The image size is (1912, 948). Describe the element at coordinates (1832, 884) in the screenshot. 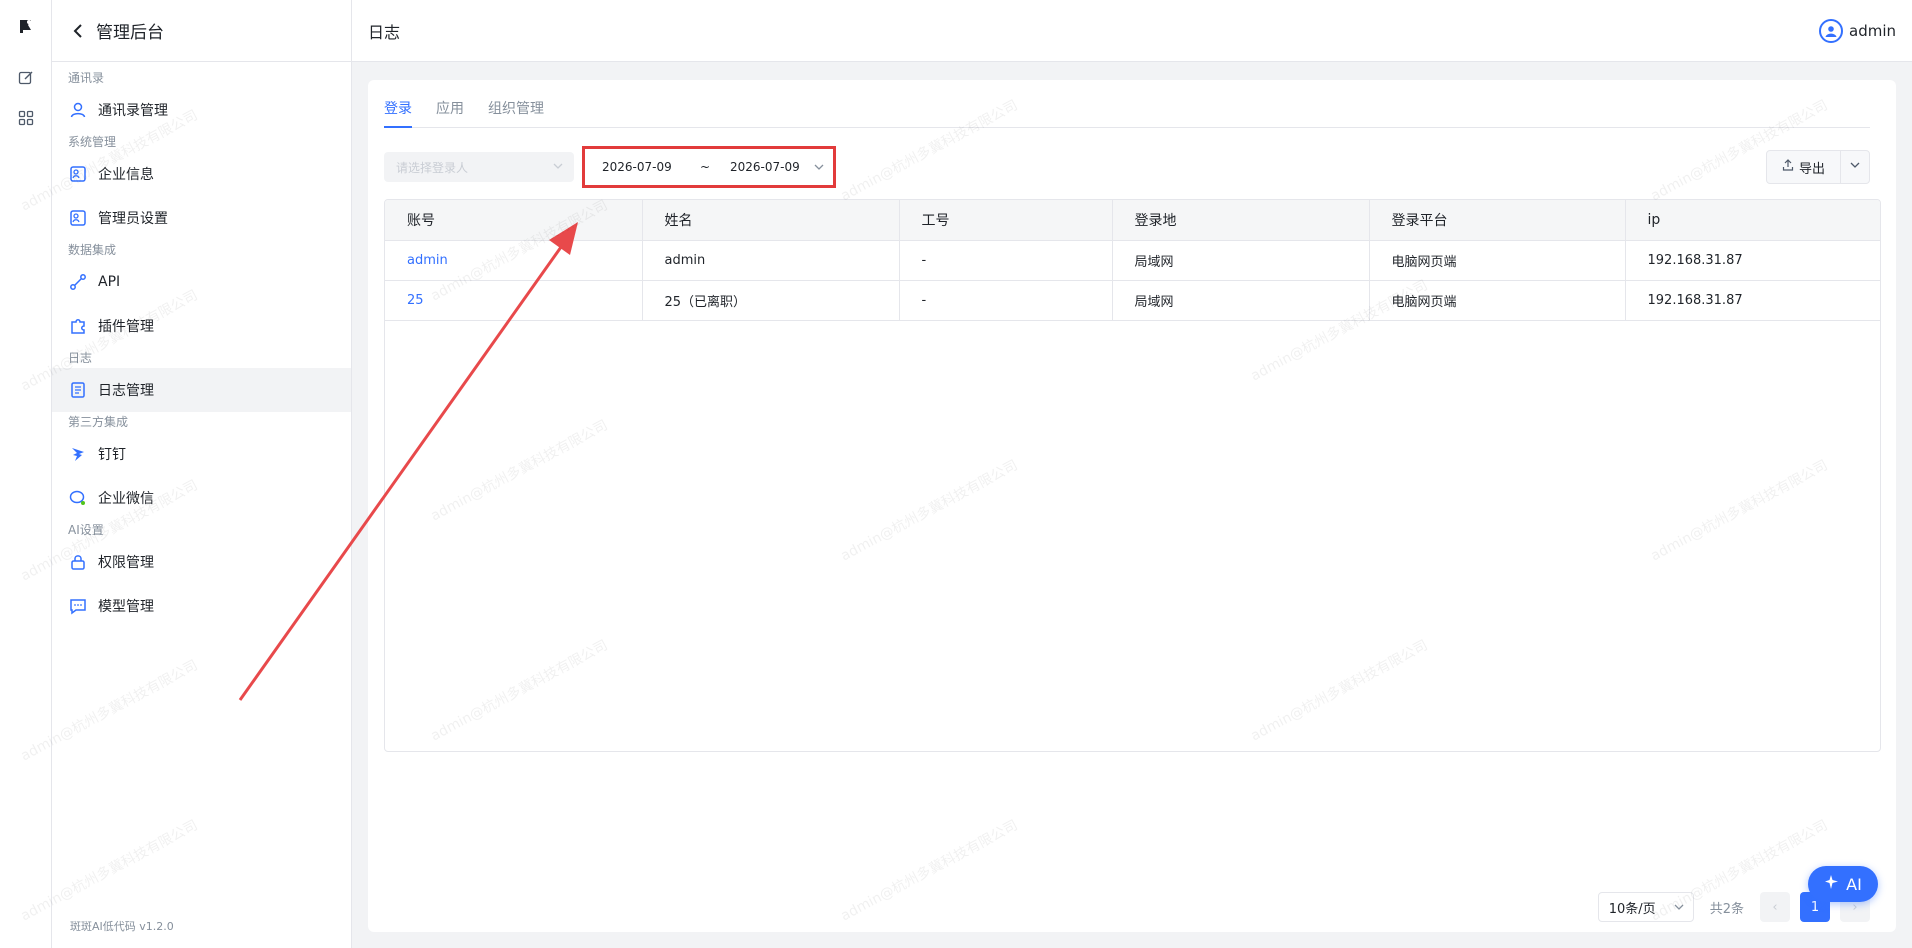

I see `sparkle-icon` at that location.